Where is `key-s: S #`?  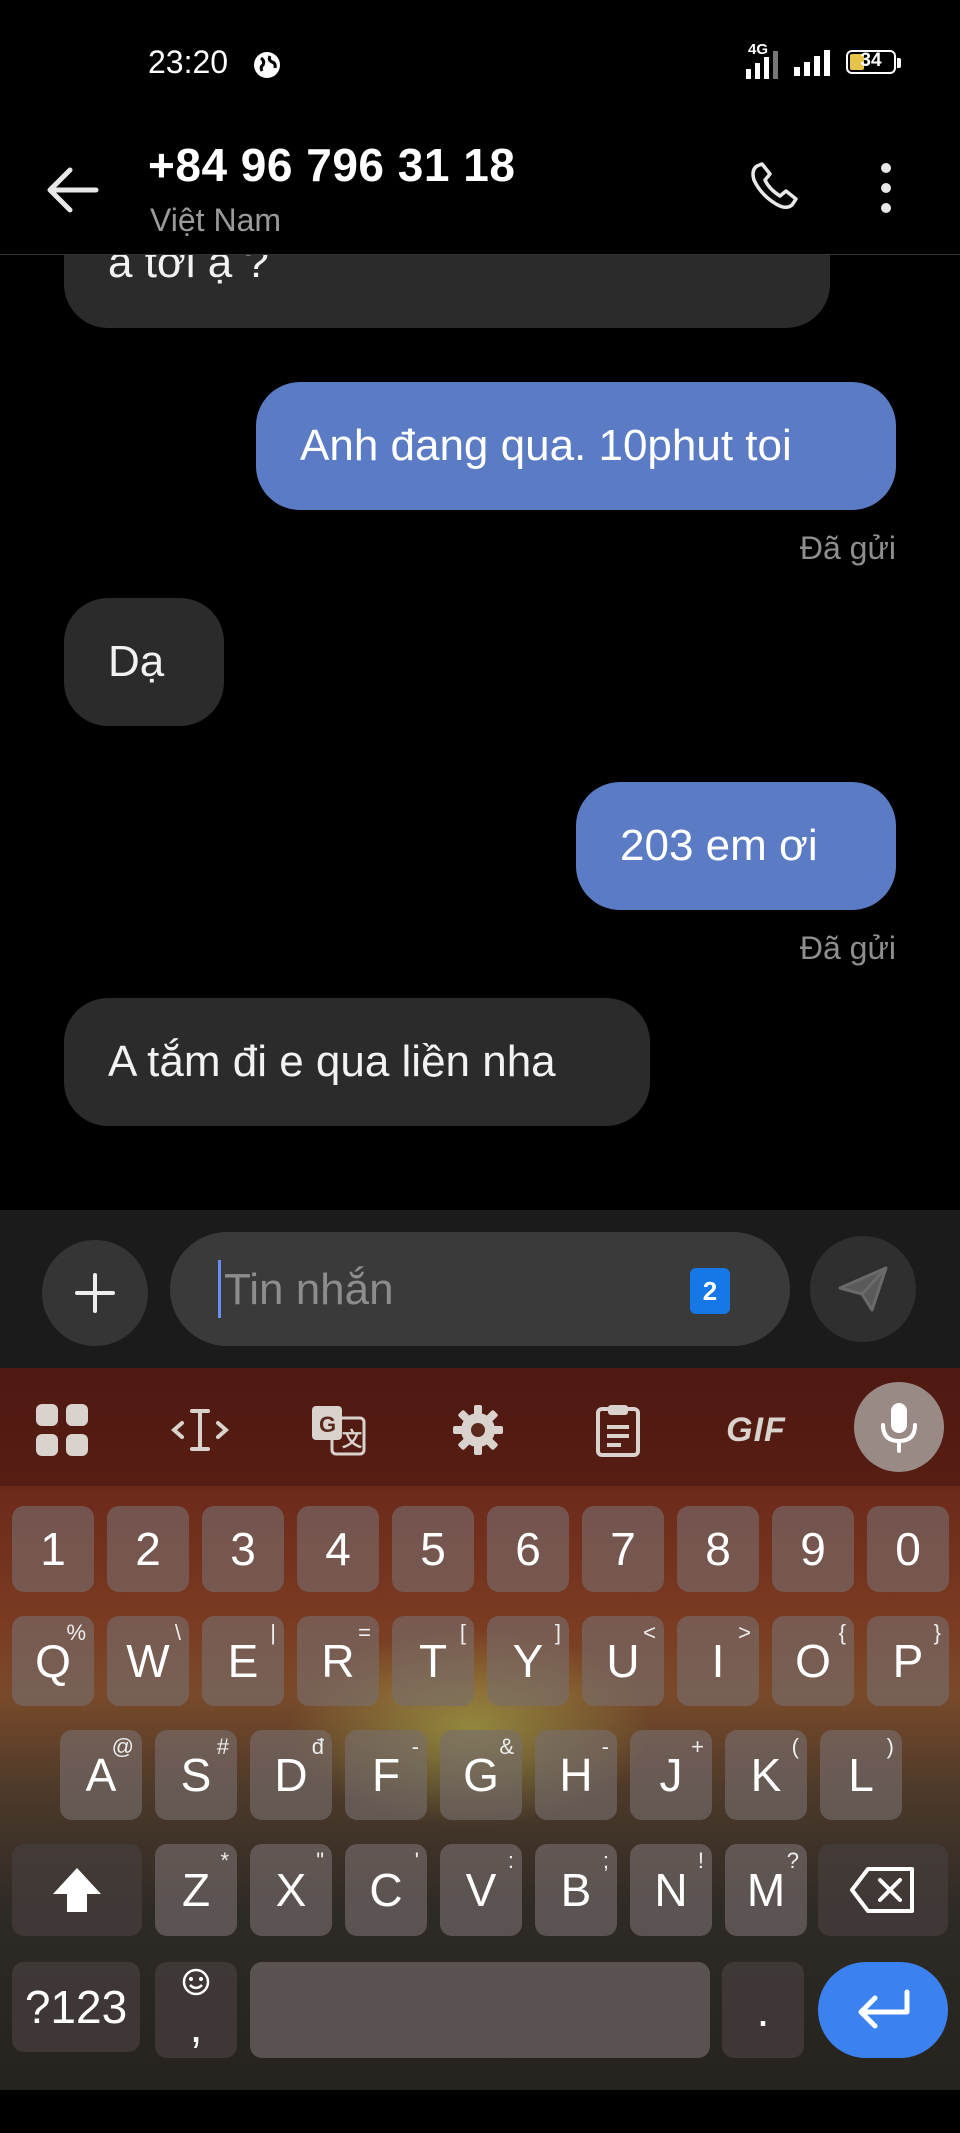 key-s: S # is located at coordinates (196, 1775).